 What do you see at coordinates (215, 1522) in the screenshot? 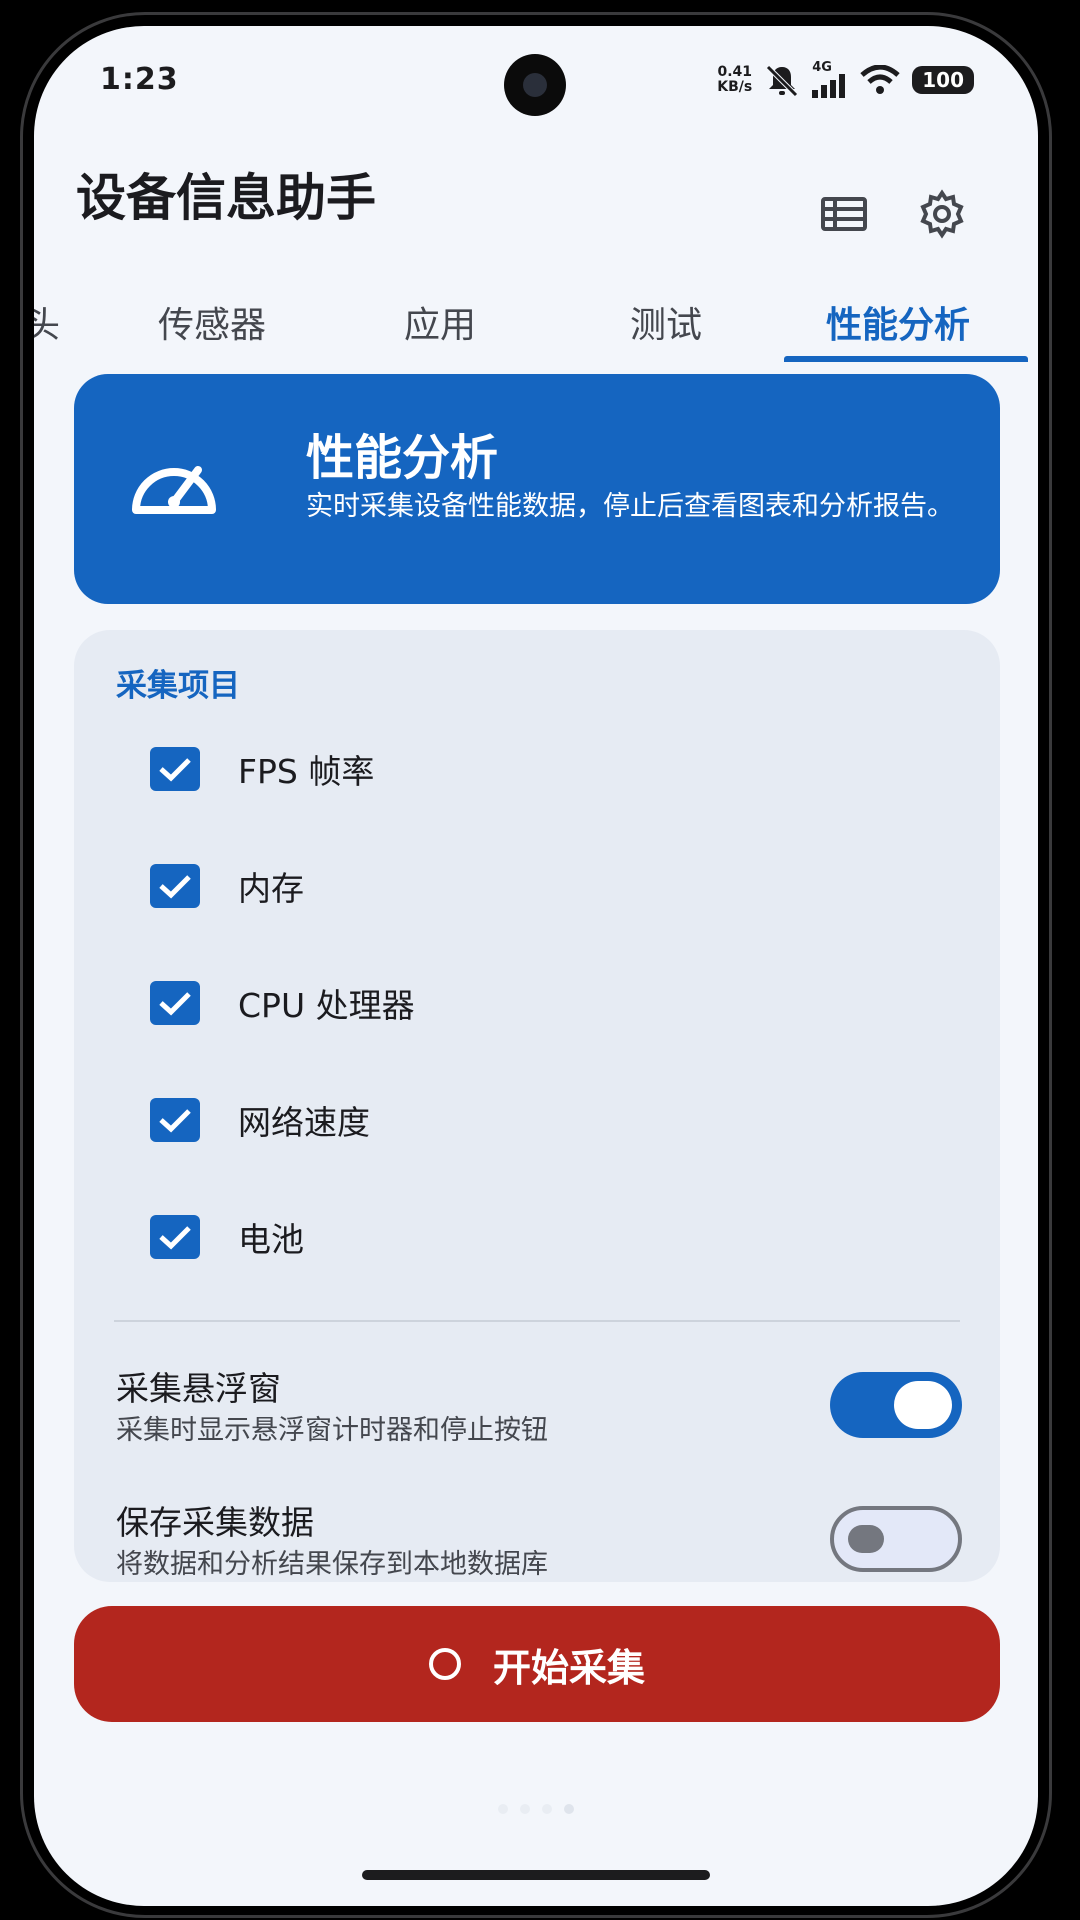
I see `toggle-title: 保存采集数据` at bounding box center [215, 1522].